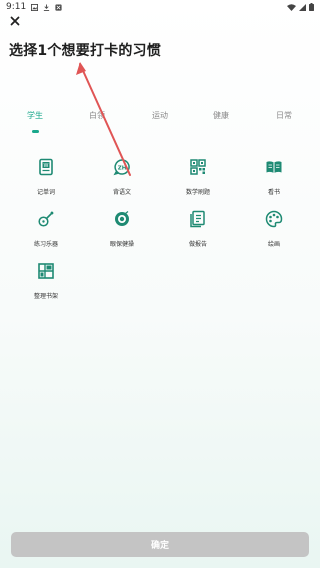 The image size is (320, 568). What do you see at coordinates (45, 192) in the screenshot?
I see `habit-label: 记单词` at bounding box center [45, 192].